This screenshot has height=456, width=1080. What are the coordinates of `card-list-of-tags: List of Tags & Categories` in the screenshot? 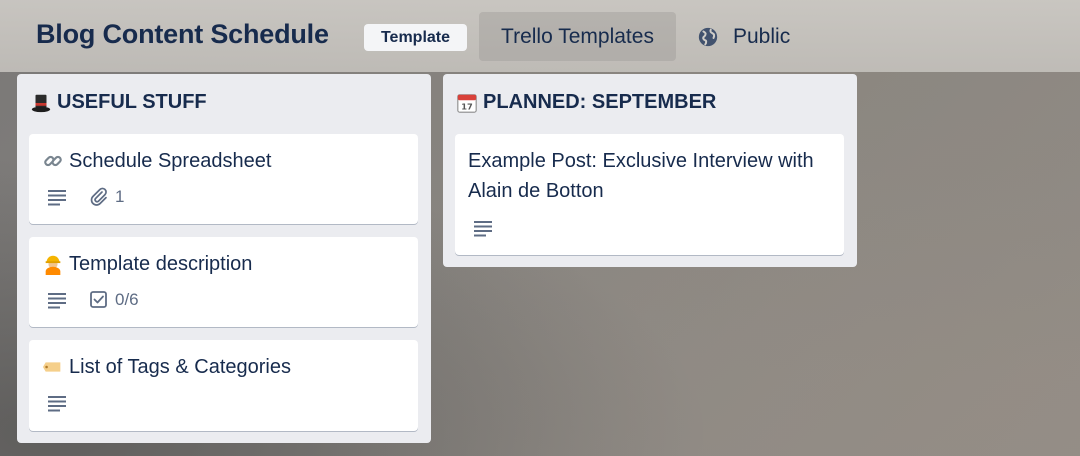 It's located at (223, 385).